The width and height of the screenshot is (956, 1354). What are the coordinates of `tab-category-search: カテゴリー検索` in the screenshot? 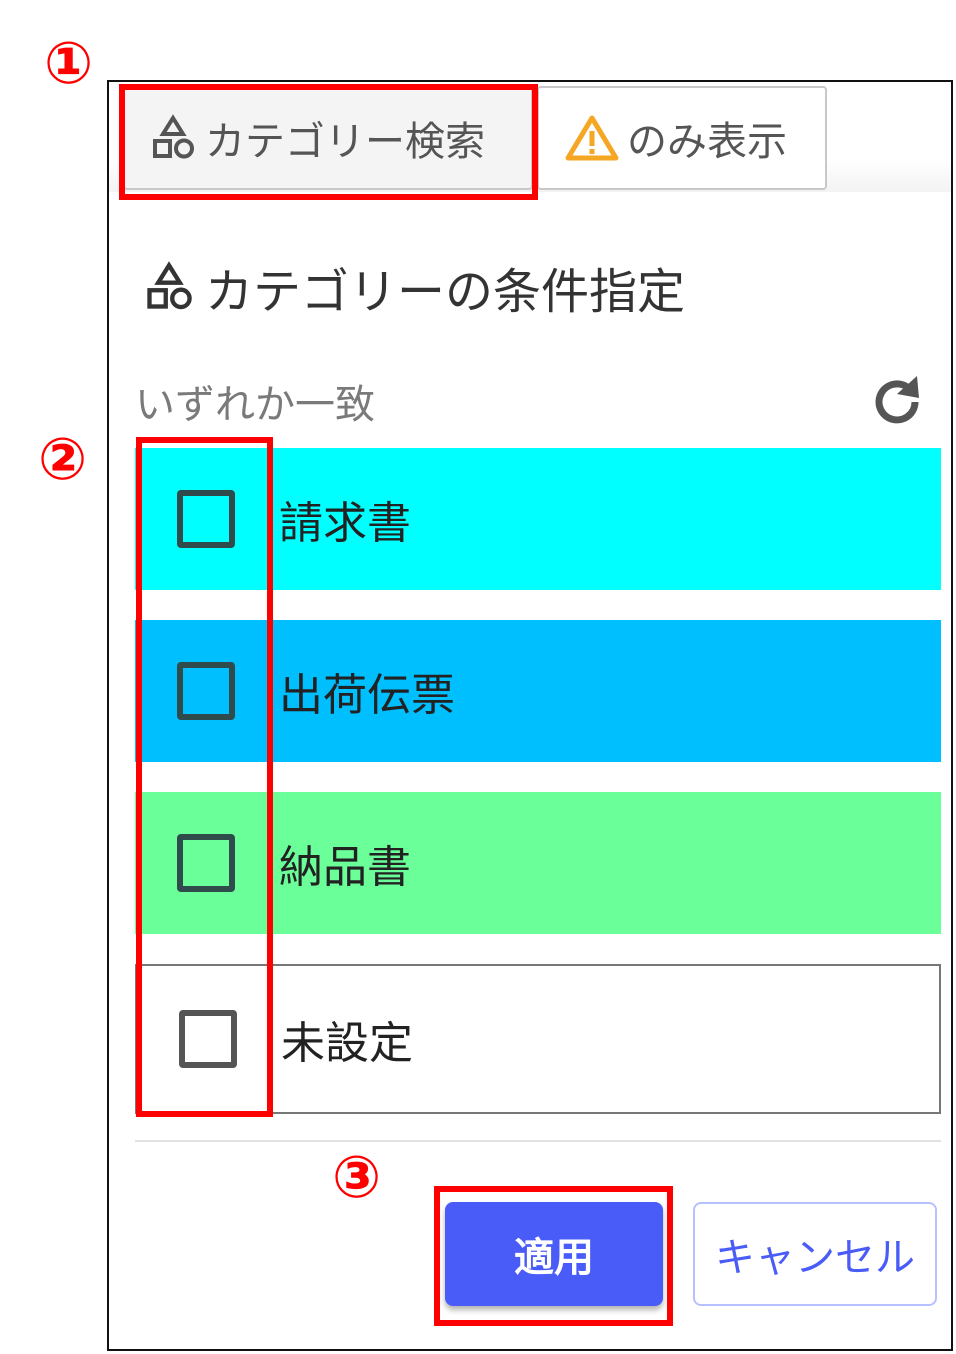 It's located at (328, 138).